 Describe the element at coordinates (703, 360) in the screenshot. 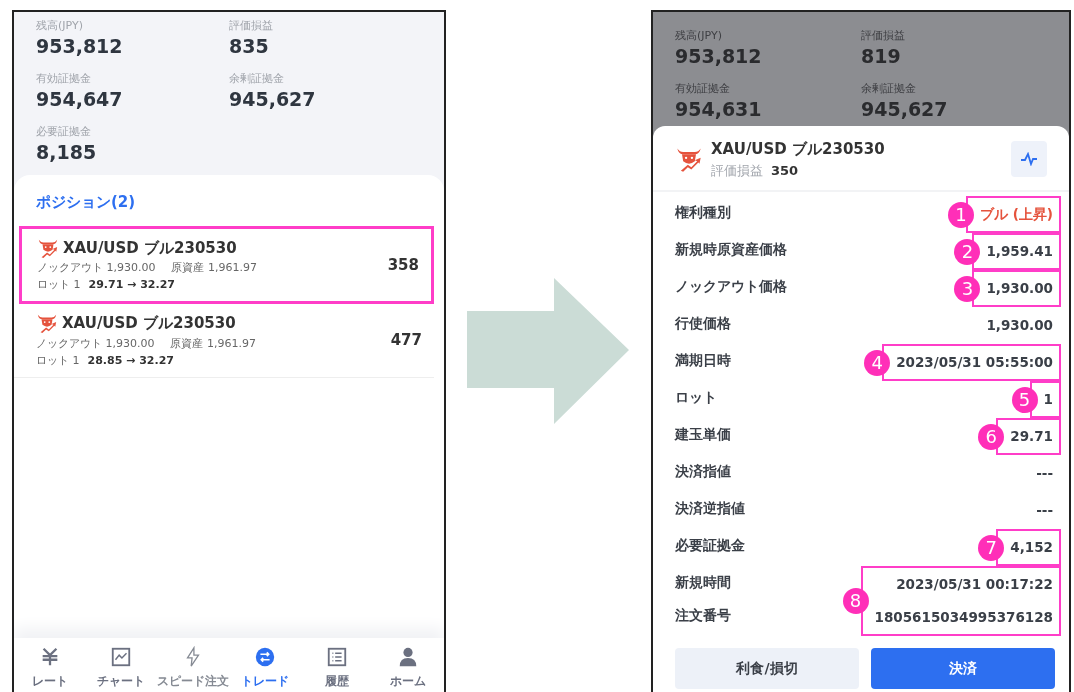

I see `field-label: 満期日時` at that location.